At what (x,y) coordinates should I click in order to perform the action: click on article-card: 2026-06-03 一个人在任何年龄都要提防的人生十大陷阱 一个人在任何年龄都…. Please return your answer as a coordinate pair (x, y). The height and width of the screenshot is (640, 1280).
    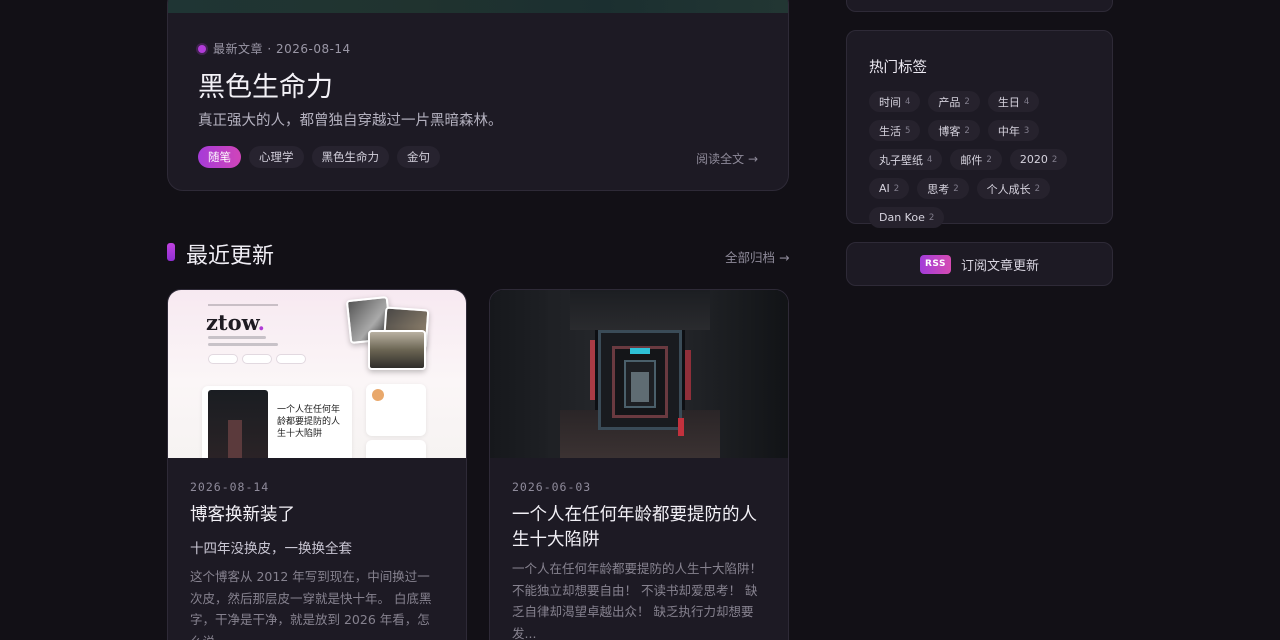
    Looking at the image, I should click on (639, 464).